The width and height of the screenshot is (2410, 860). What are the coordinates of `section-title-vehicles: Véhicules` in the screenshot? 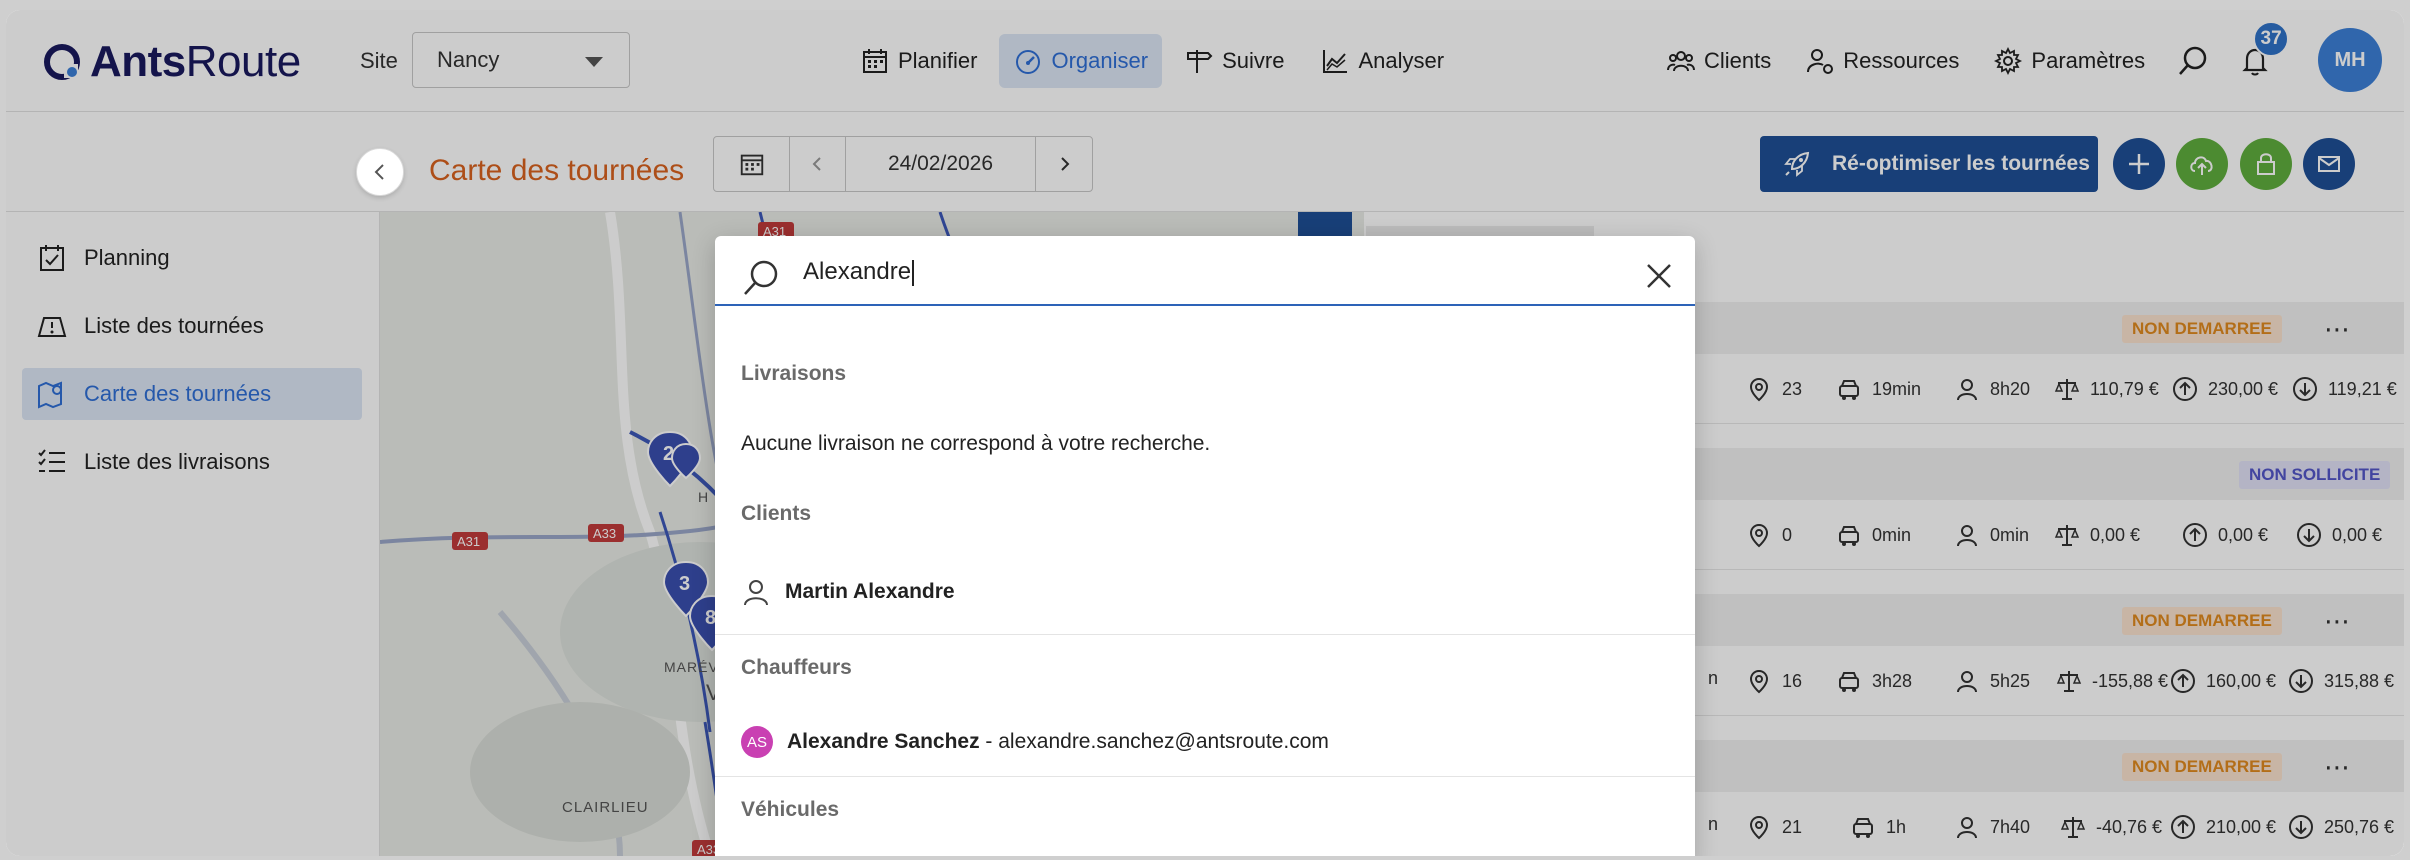 It's located at (790, 809).